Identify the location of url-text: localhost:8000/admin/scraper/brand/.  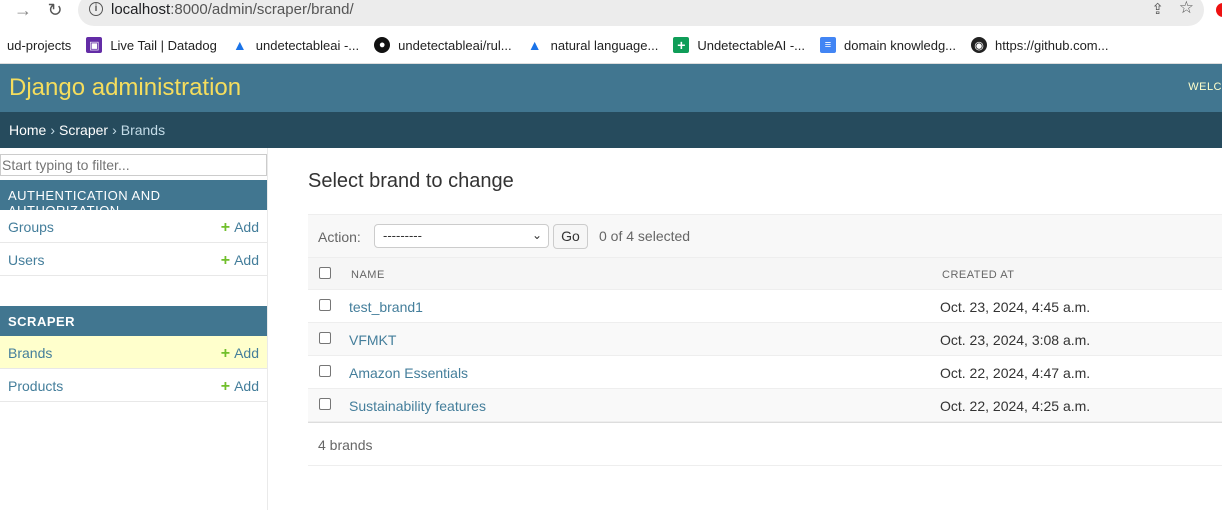
(232, 9).